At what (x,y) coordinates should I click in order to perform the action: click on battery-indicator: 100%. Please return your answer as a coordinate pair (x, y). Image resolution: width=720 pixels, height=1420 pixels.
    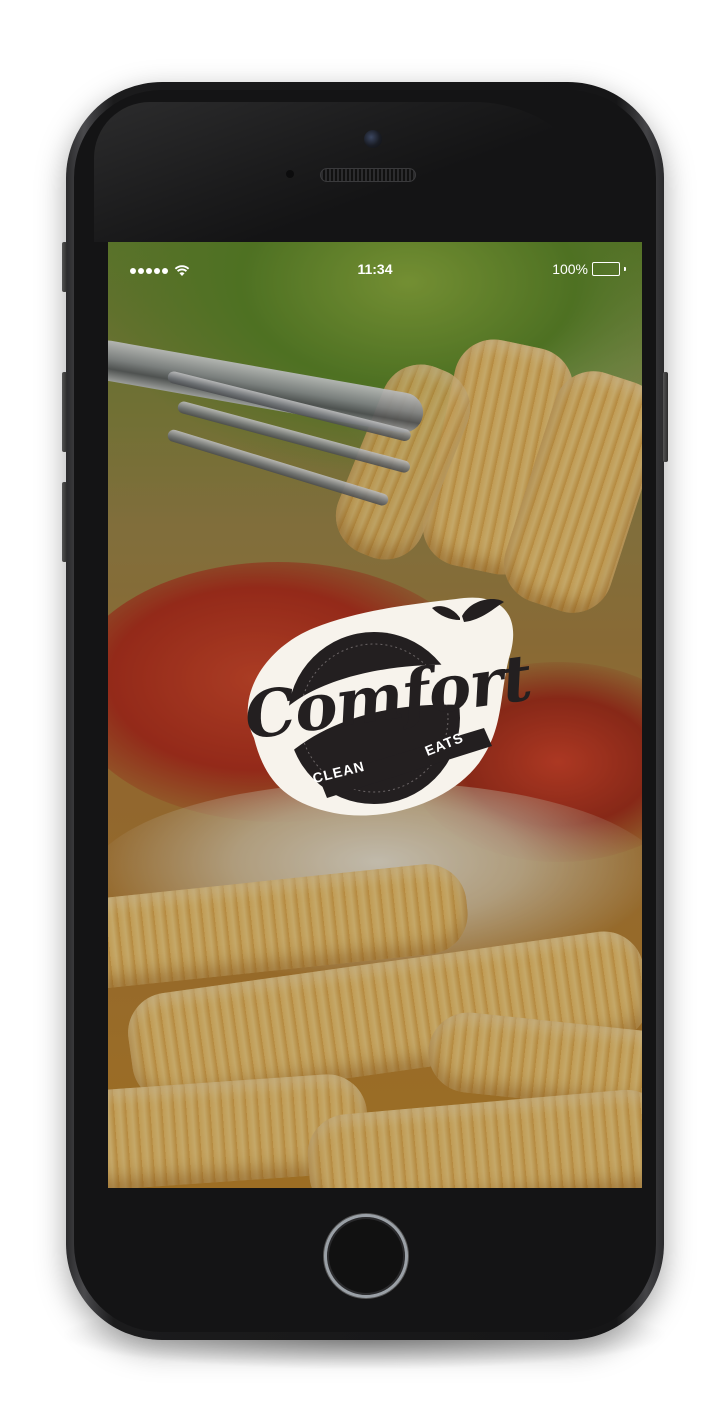
    Looking at the image, I should click on (589, 269).